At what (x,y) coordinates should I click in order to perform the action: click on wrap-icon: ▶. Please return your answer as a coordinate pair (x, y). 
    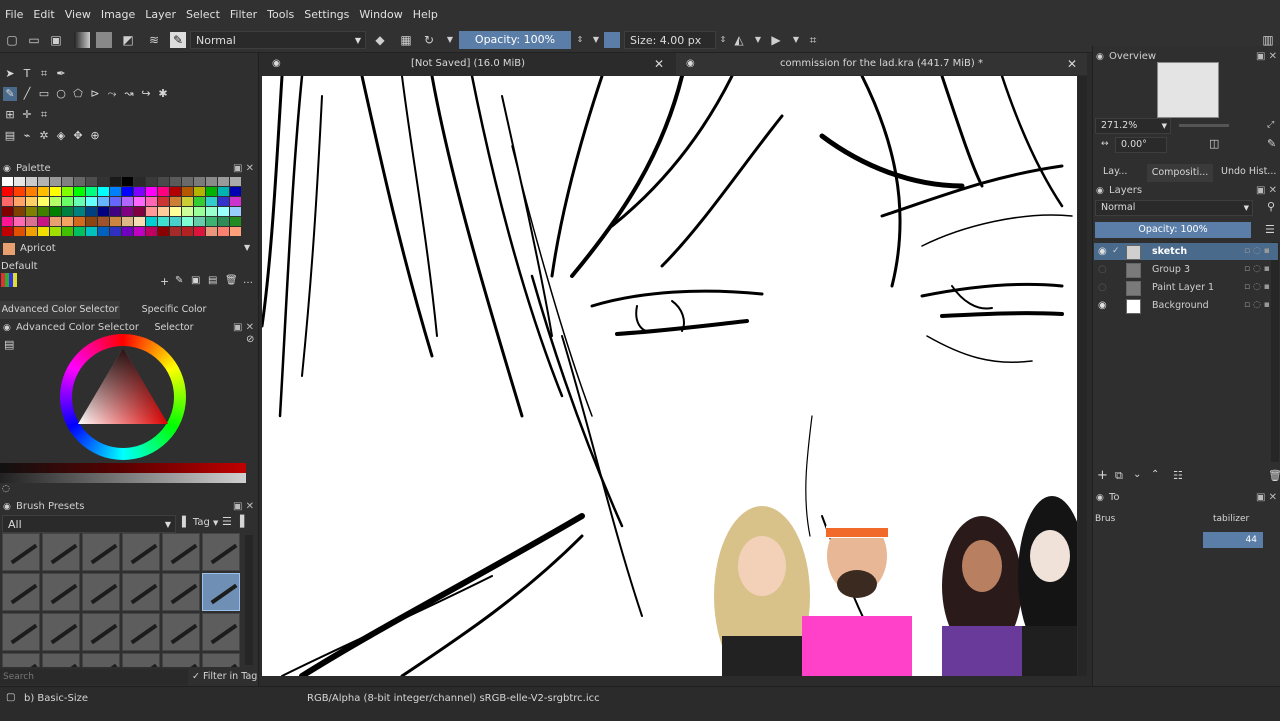
    Looking at the image, I should click on (776, 40).